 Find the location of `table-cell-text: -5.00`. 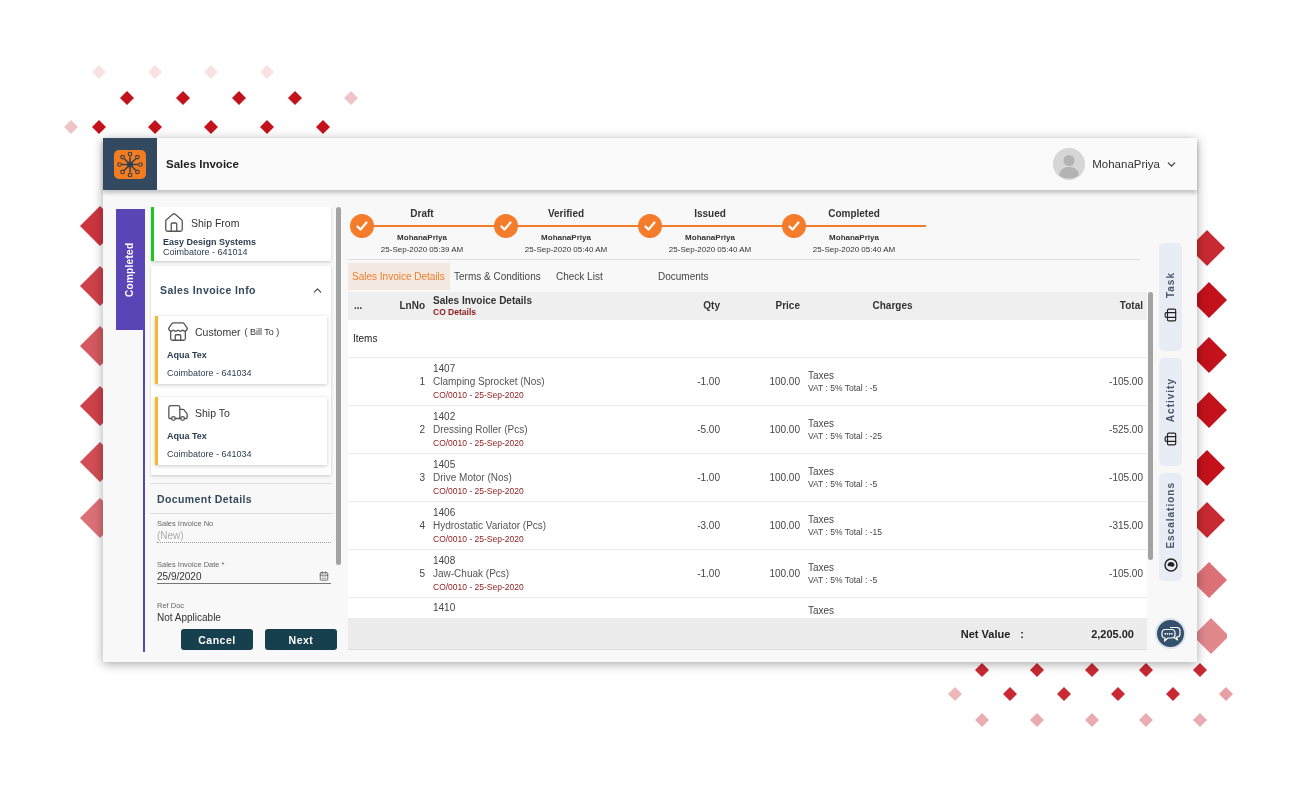

table-cell-text: -5.00 is located at coordinates (708, 429).